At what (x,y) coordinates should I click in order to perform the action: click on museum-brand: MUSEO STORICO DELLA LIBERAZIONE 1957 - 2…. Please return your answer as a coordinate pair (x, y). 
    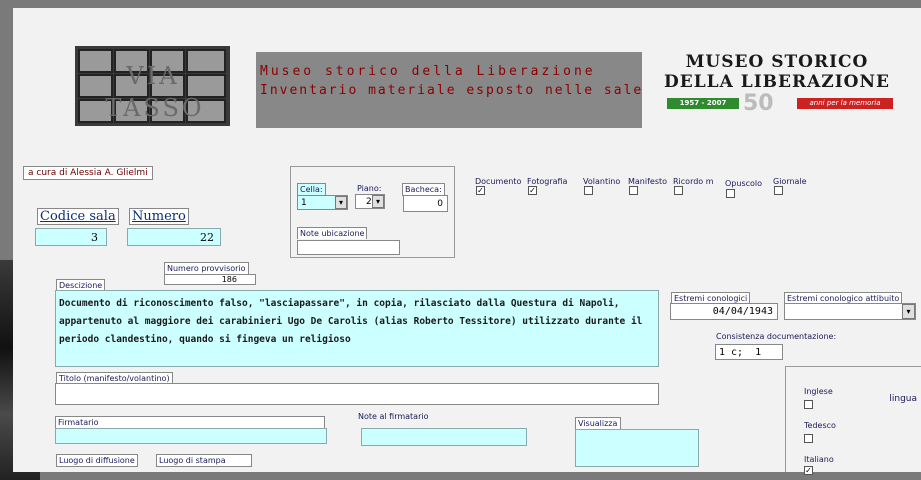
    Looking at the image, I should click on (790, 87).